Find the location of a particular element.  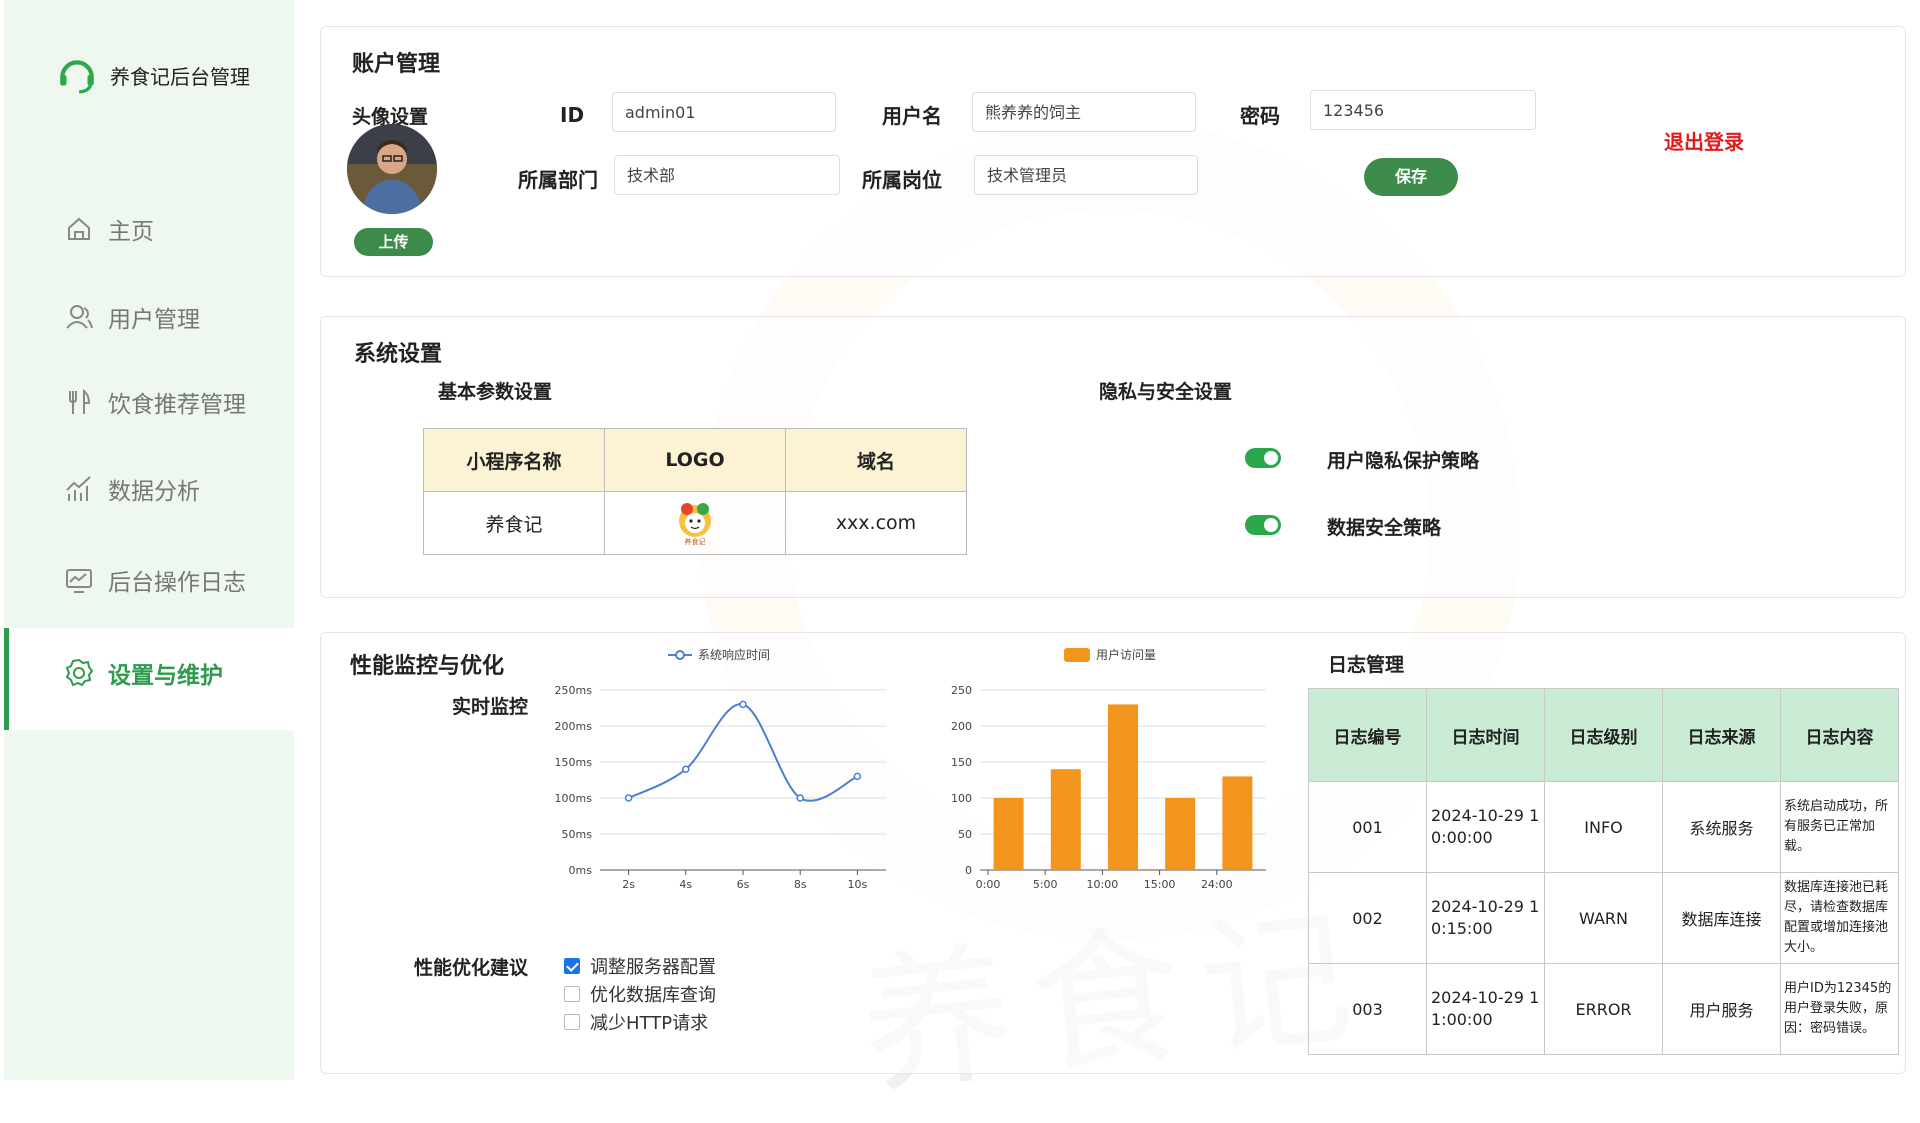

response-time-line is located at coordinates (743, 752).